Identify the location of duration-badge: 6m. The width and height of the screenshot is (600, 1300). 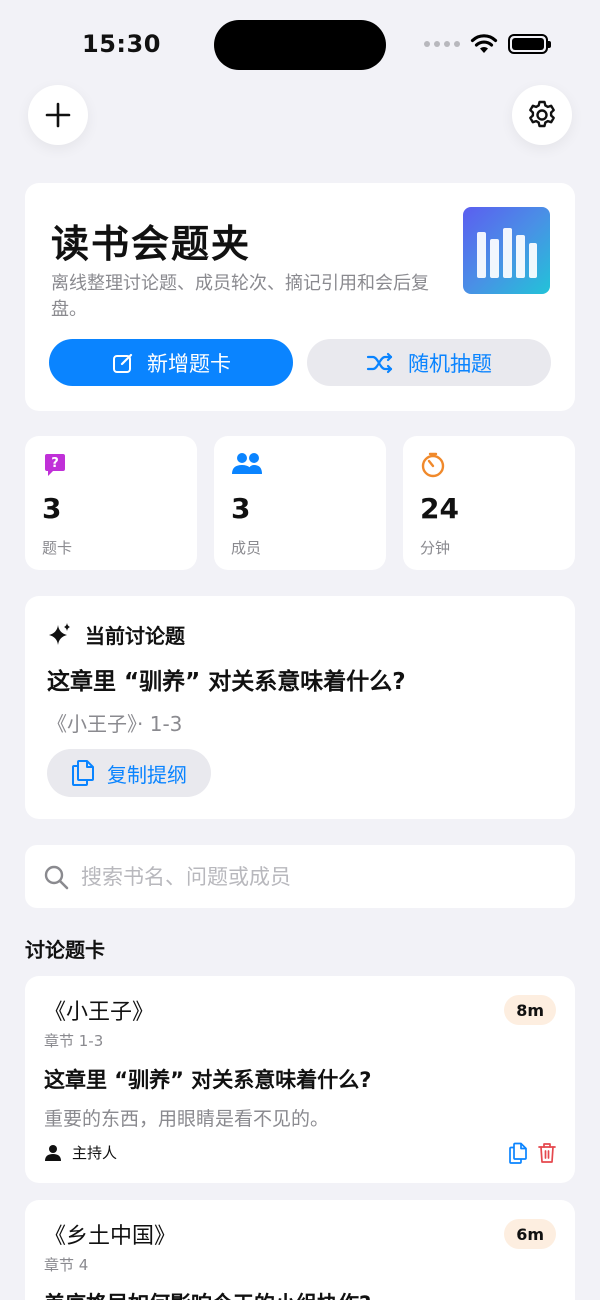
(530, 1234).